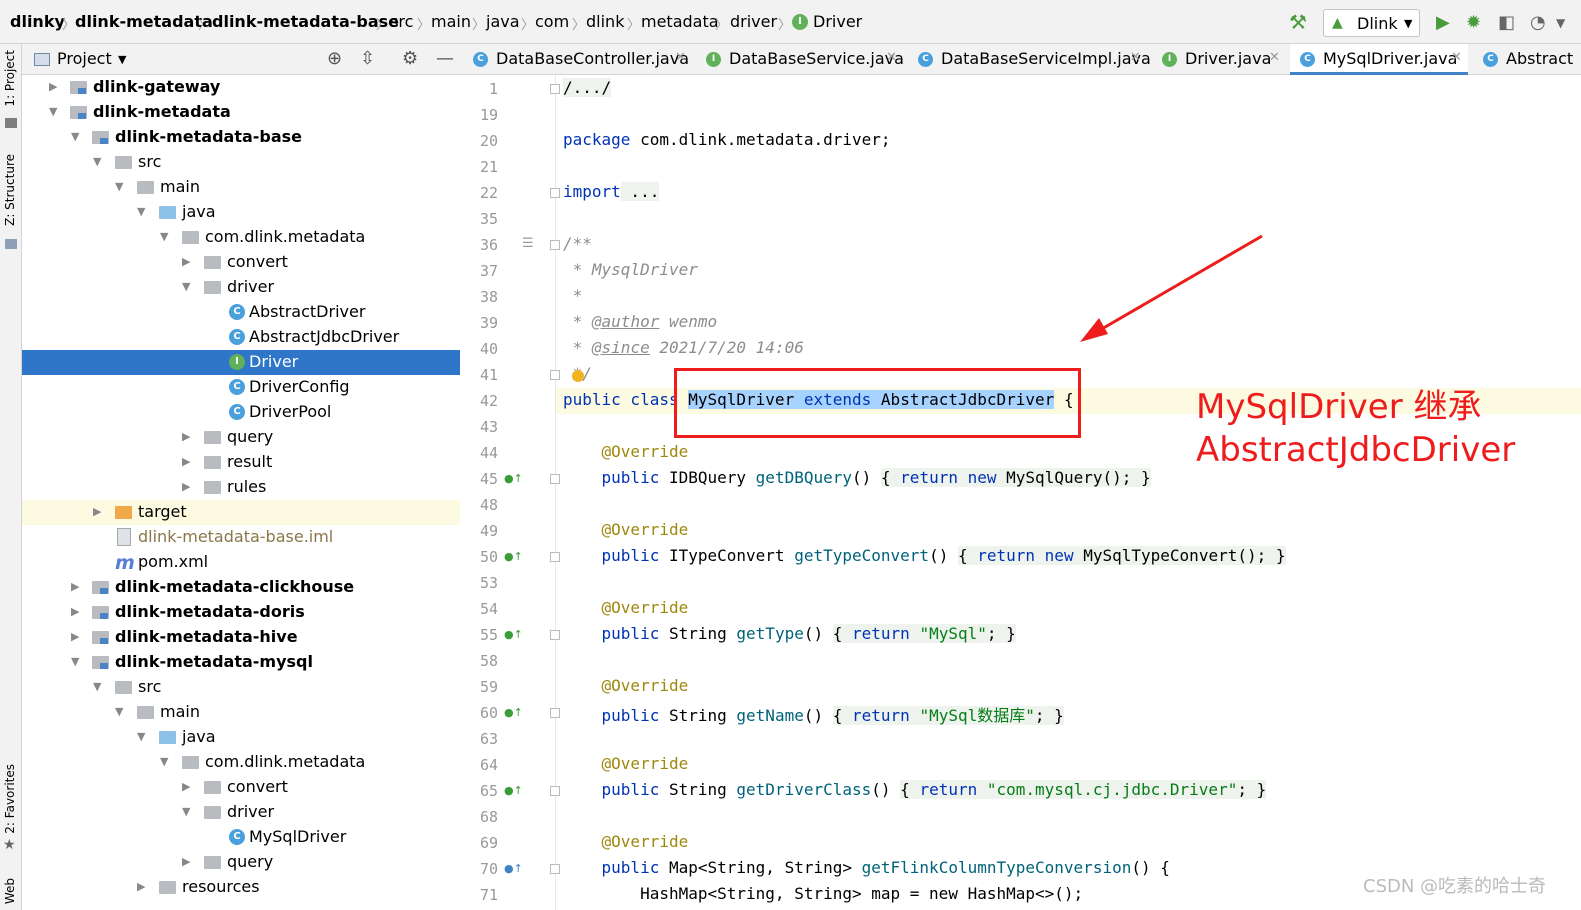  Describe the element at coordinates (1339, 407) in the screenshot. I see `annotation-line: MySqlDriver 继承` at that location.